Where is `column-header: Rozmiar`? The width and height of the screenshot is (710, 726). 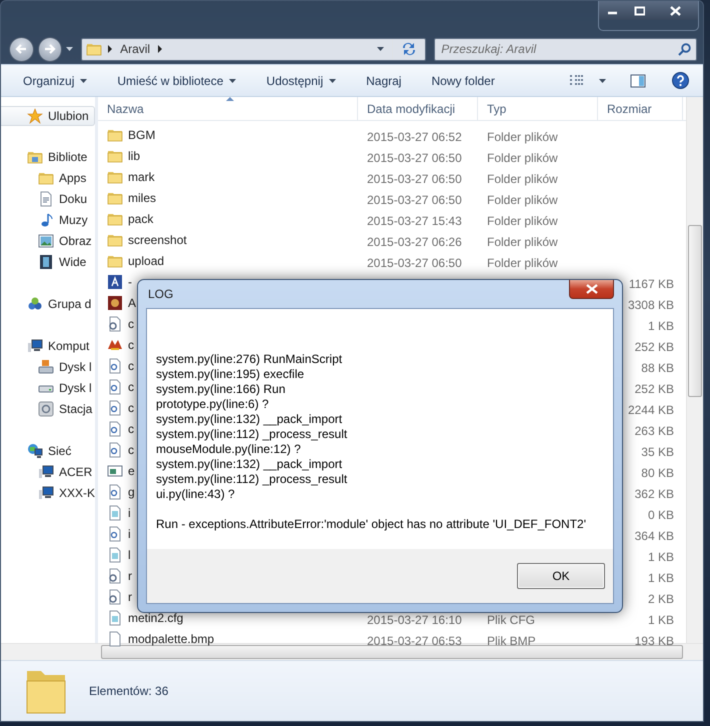
column-header: Rozmiar is located at coordinates (640, 108).